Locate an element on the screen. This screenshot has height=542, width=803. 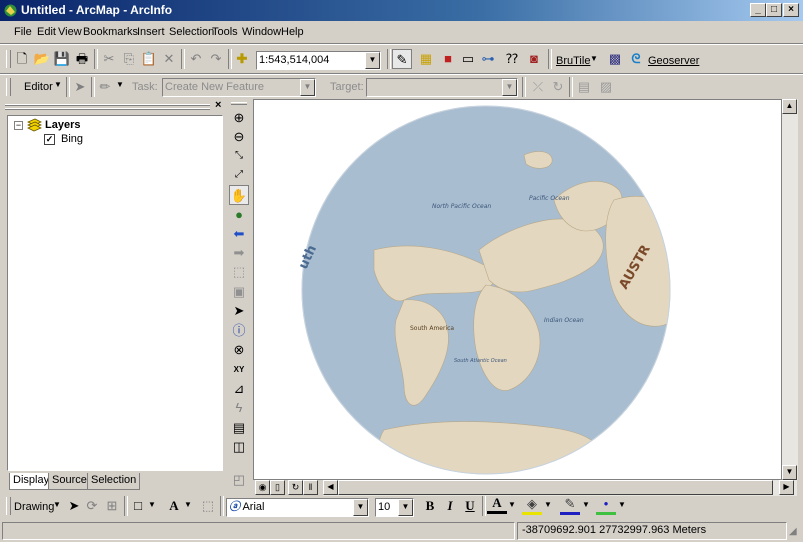
menu-file: File is located at coordinates (23, 32).